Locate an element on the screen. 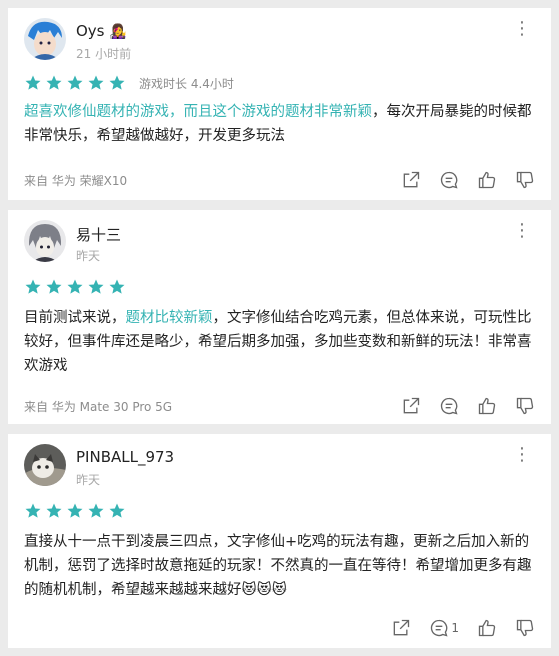 The image size is (559, 656). emoji-badge-icon: 👩‍🎤 is located at coordinates (118, 32).